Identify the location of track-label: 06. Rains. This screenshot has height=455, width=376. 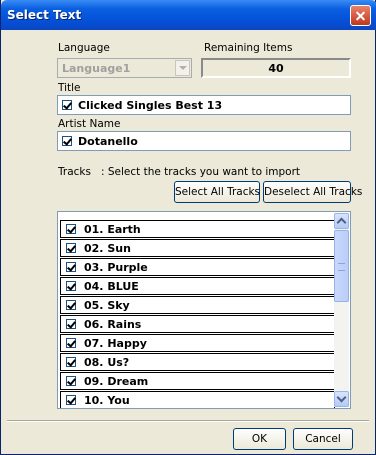
(113, 324).